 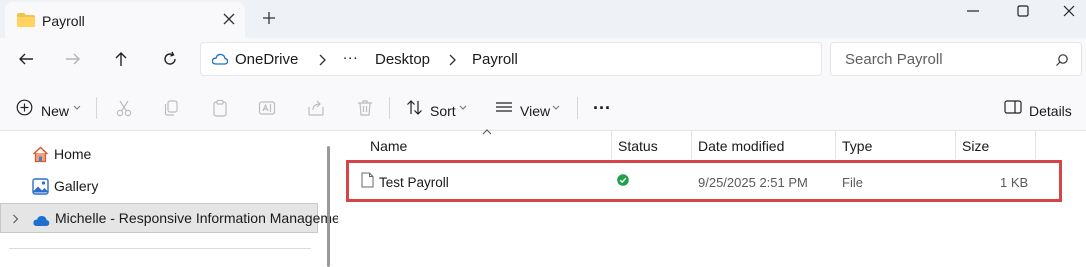 What do you see at coordinates (973, 11) in the screenshot?
I see `minimize-icon` at bounding box center [973, 11].